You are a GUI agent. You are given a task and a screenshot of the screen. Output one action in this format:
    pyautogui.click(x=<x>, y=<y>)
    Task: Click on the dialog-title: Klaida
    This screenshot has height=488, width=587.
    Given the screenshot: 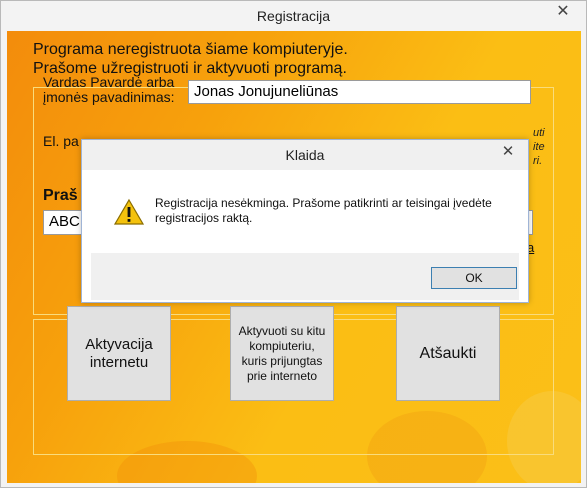 What is the action you would take?
    pyautogui.click(x=305, y=155)
    